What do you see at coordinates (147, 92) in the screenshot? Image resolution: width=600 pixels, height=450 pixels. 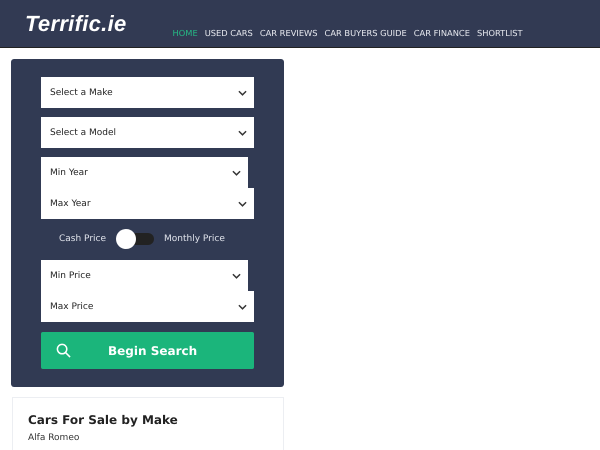 I see `dropdown: Select a Make` at bounding box center [147, 92].